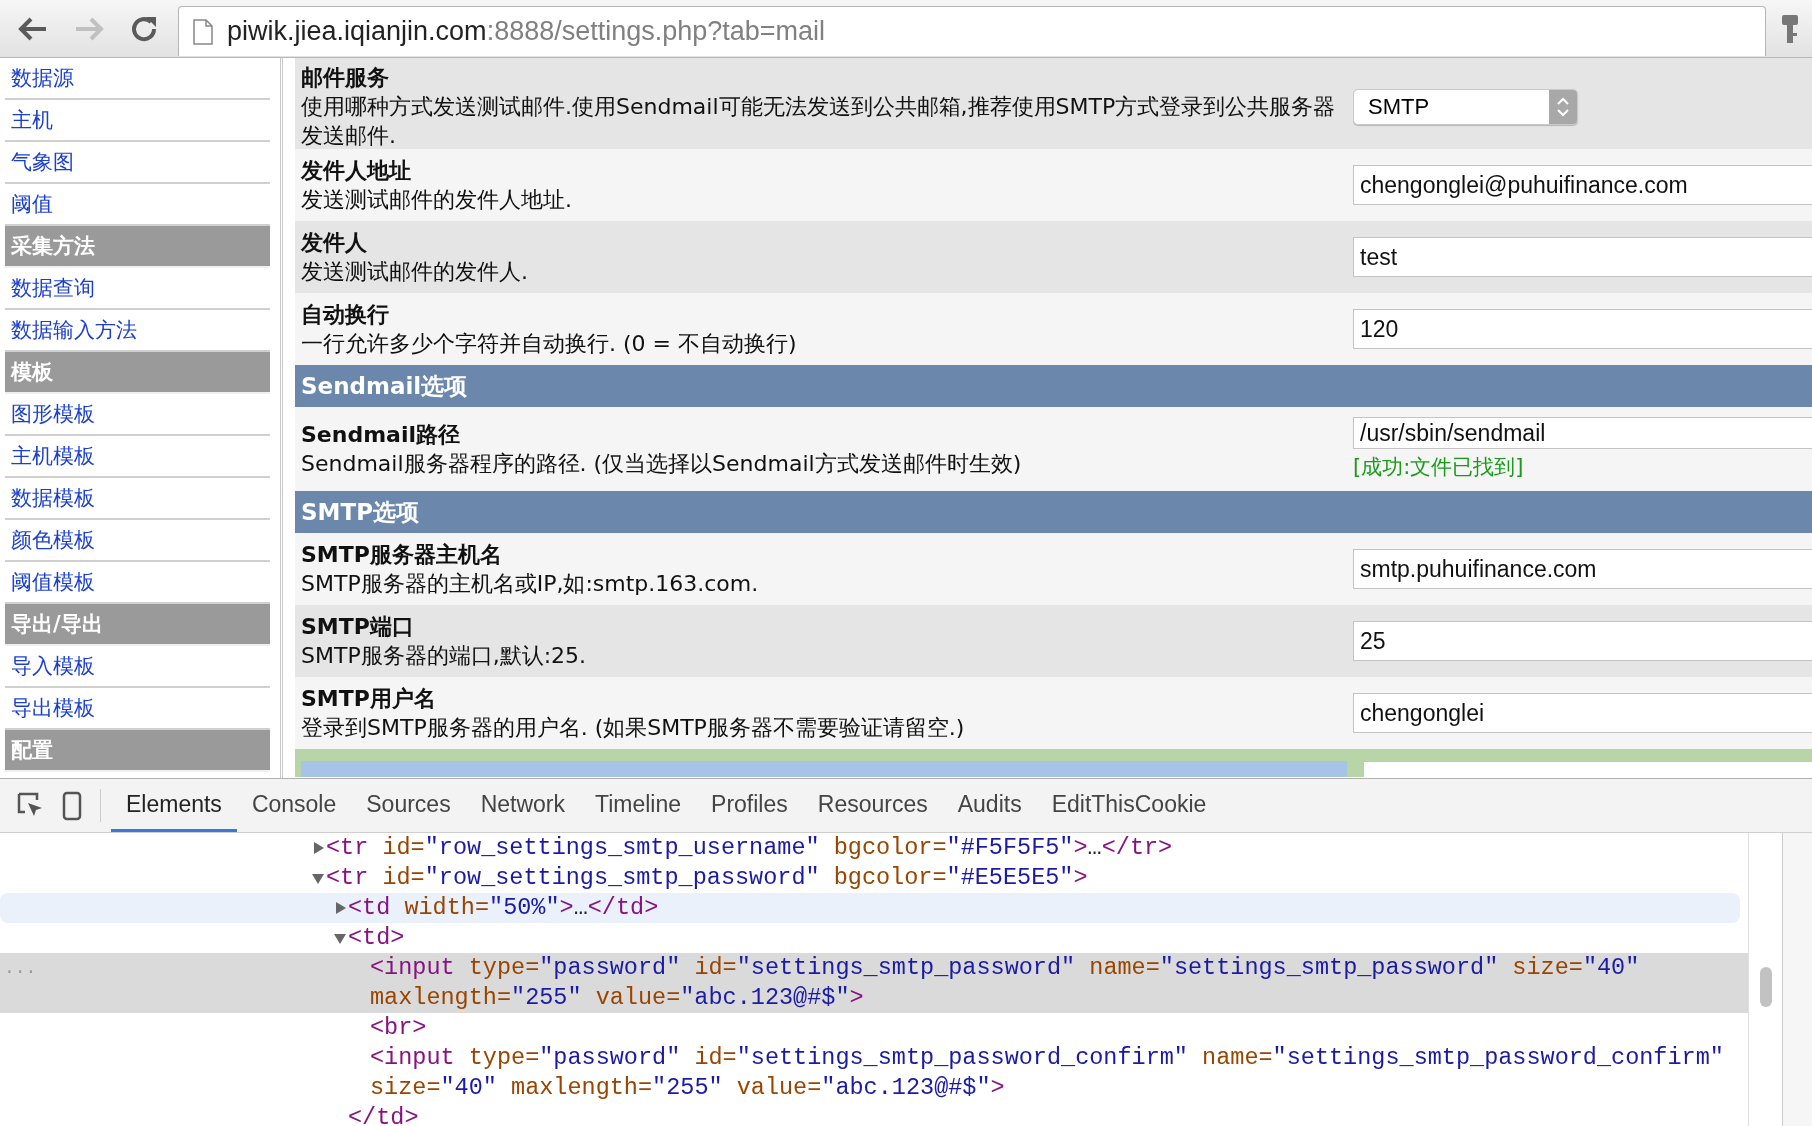  Describe the element at coordinates (174, 805) in the screenshot. I see `devtools-tab: Elements` at that location.